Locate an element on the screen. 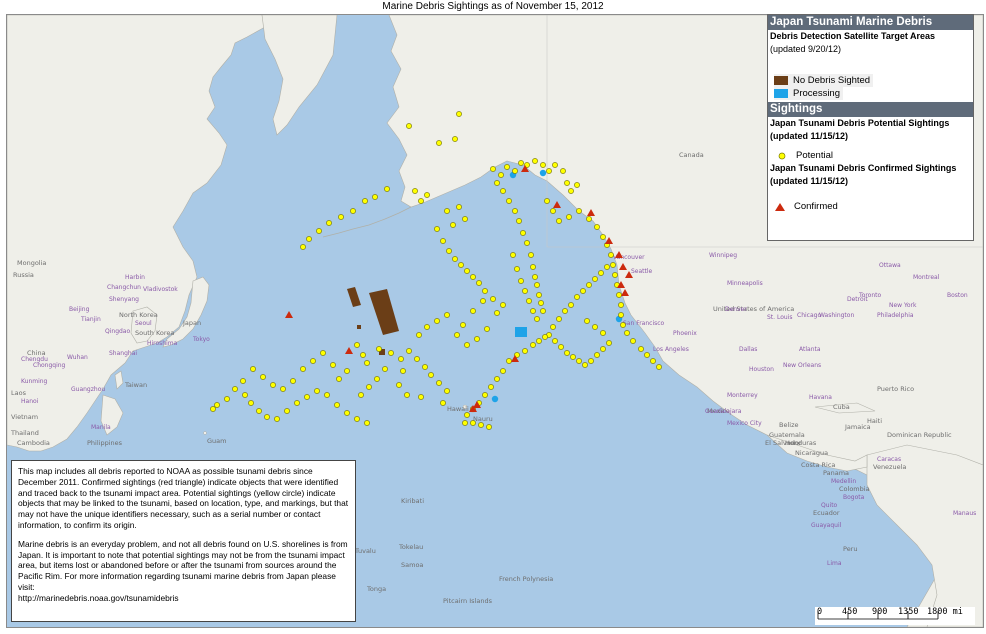  no-debris-area is located at coordinates (359, 327).